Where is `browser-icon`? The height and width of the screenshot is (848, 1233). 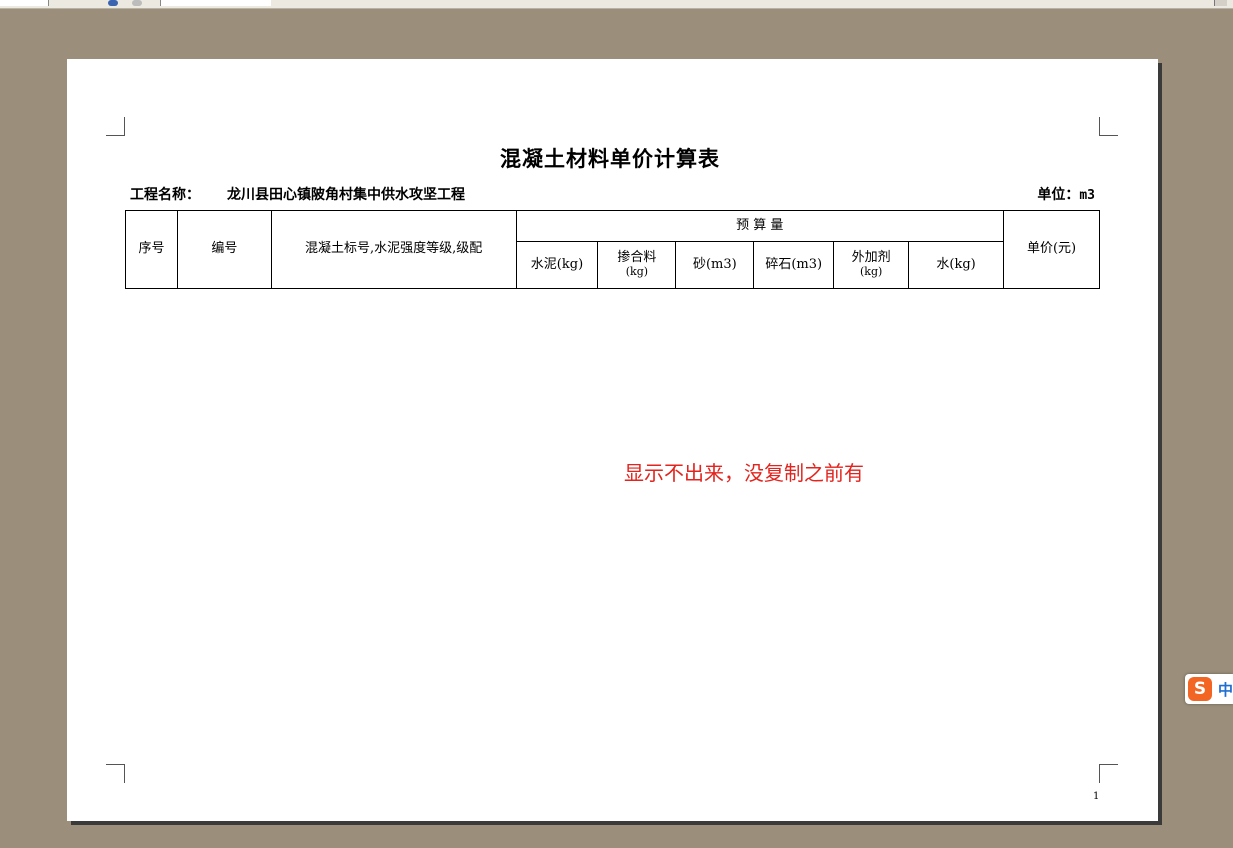
browser-icon is located at coordinates (113, 3).